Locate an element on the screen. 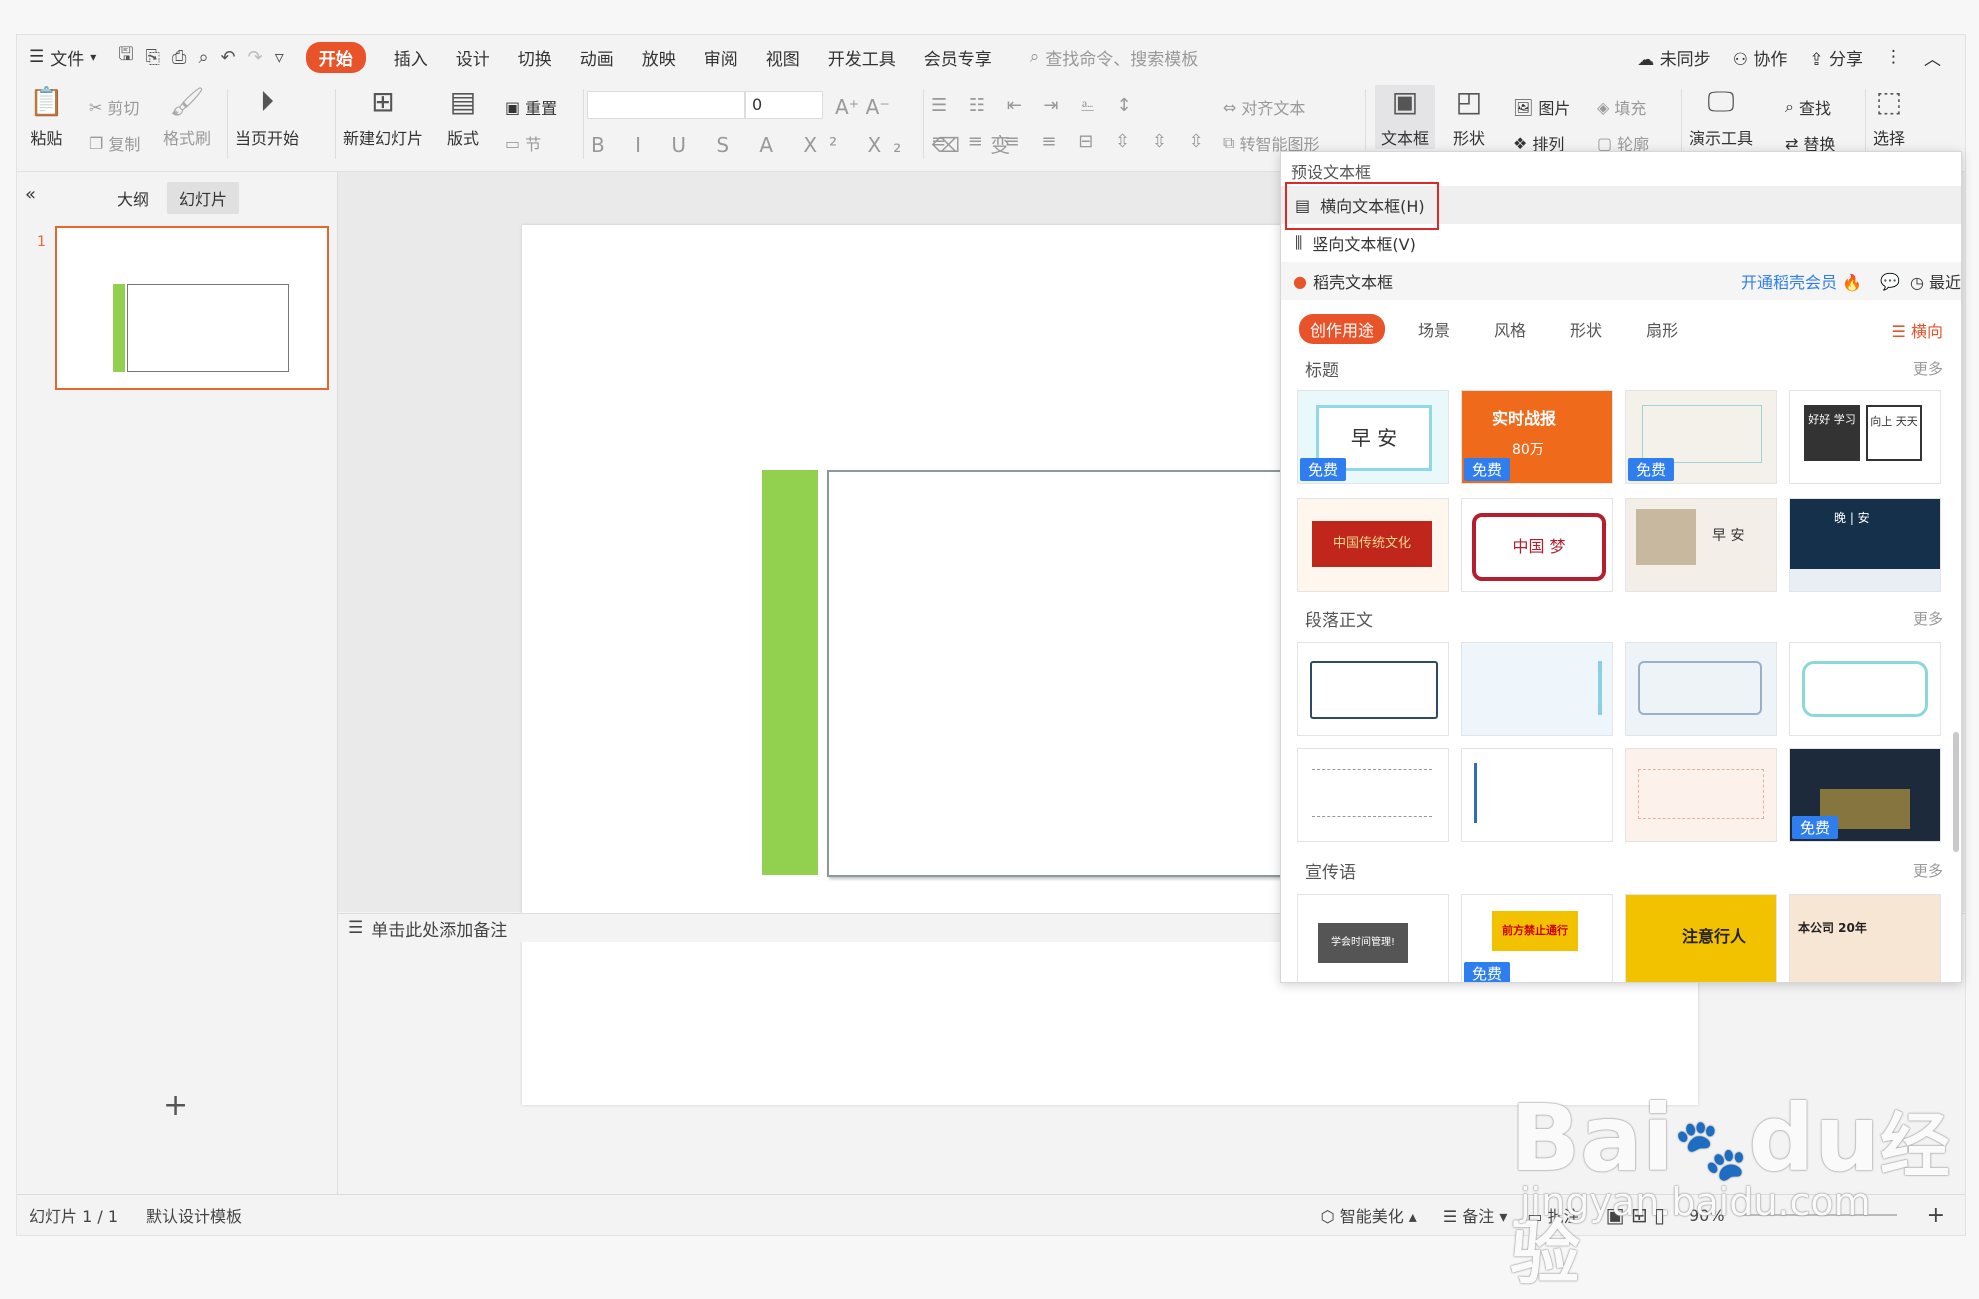 This screenshot has width=1979, height=1299. template-card: 前方禁止通行 免费 is located at coordinates (1537, 938).